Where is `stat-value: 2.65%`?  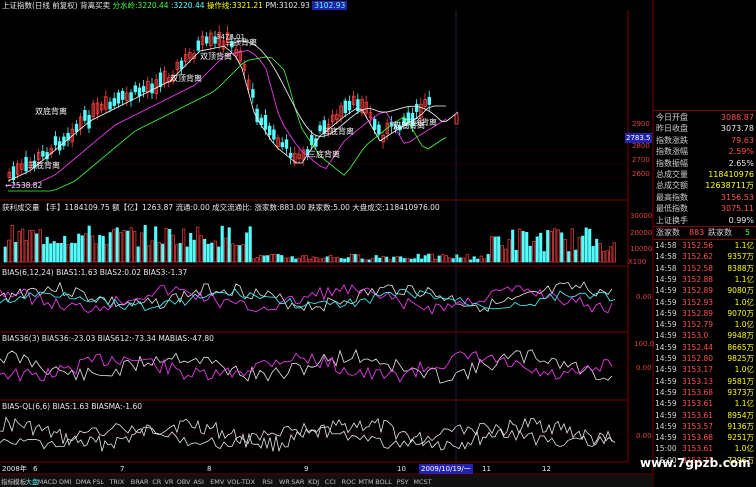
stat-value: 2.65% is located at coordinates (741, 163).